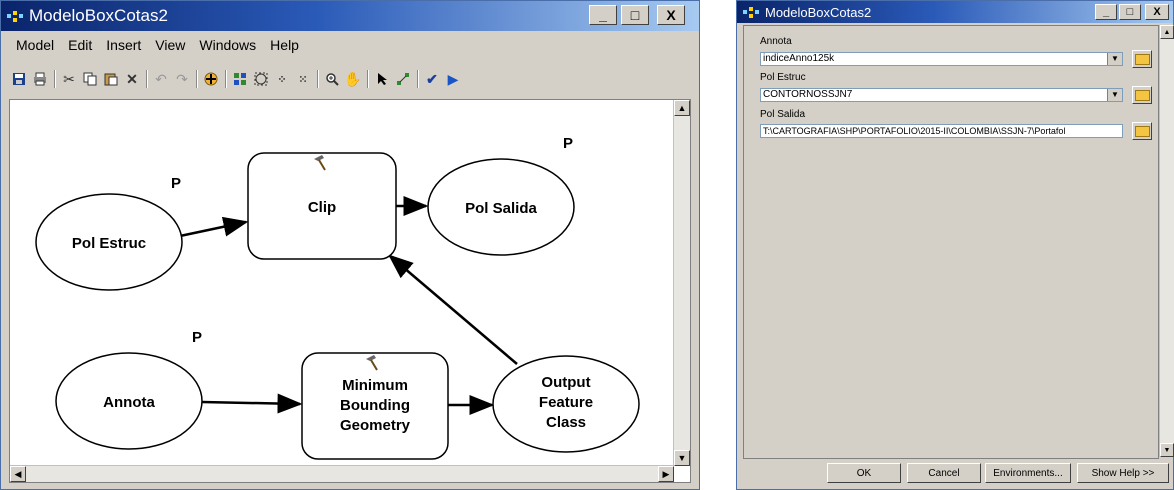 Image resolution: width=1174 pixels, height=490 pixels. Describe the element at coordinates (252, 403) in the screenshot. I see `connector-annota-mbg` at that location.